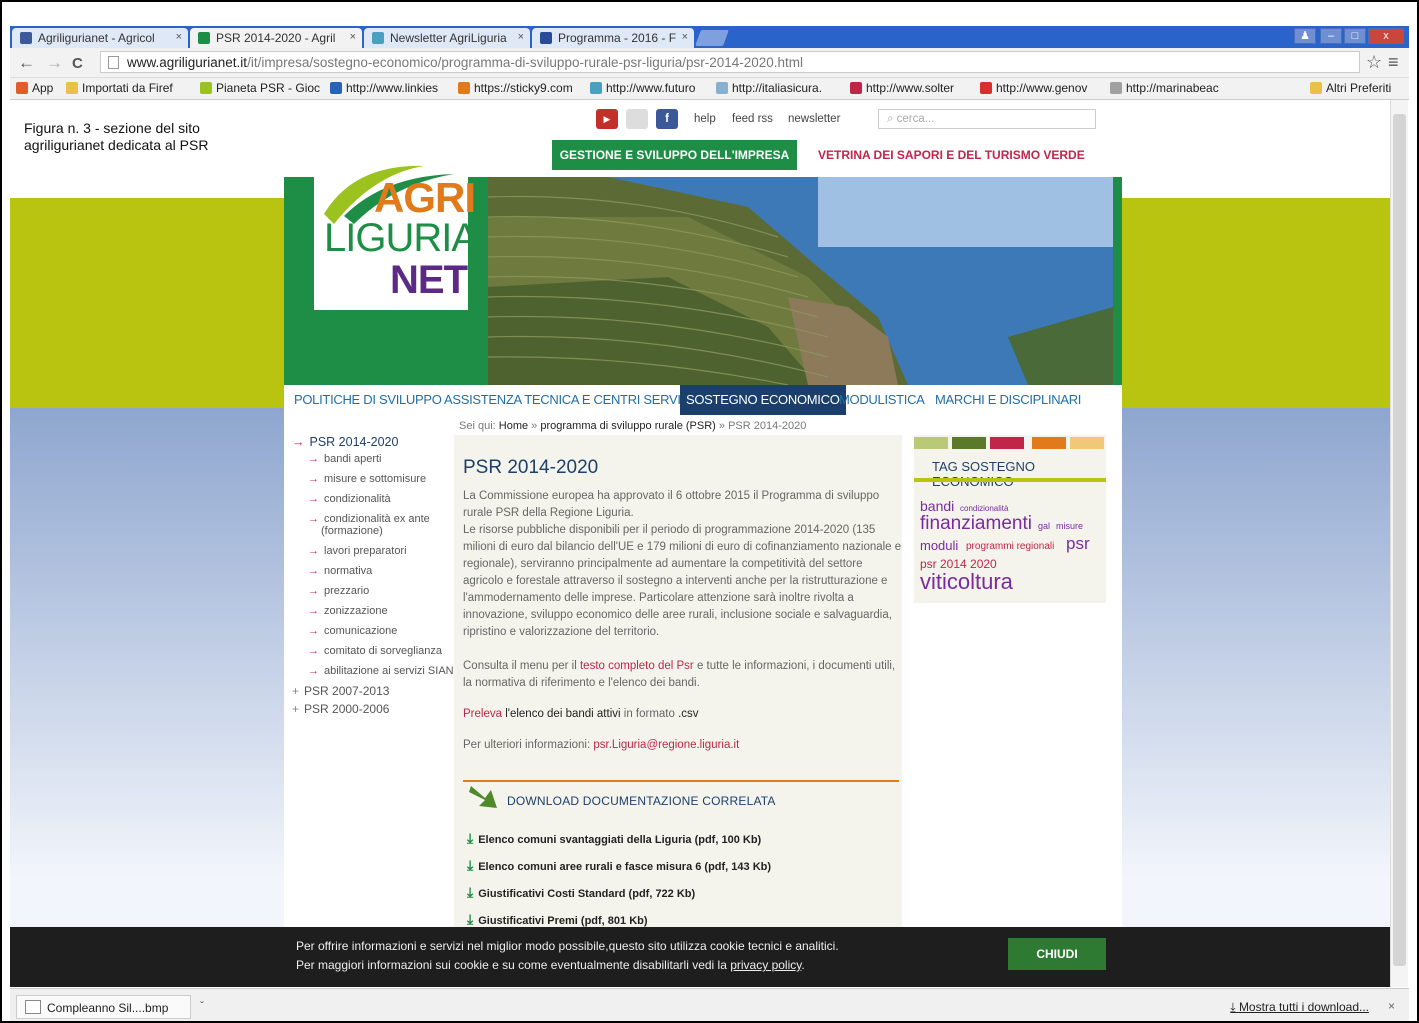 Image resolution: width=1419 pixels, height=1023 pixels. What do you see at coordinates (369, 519) in the screenshot?
I see `sidenav-item: → condizionalità ex ante` at bounding box center [369, 519].